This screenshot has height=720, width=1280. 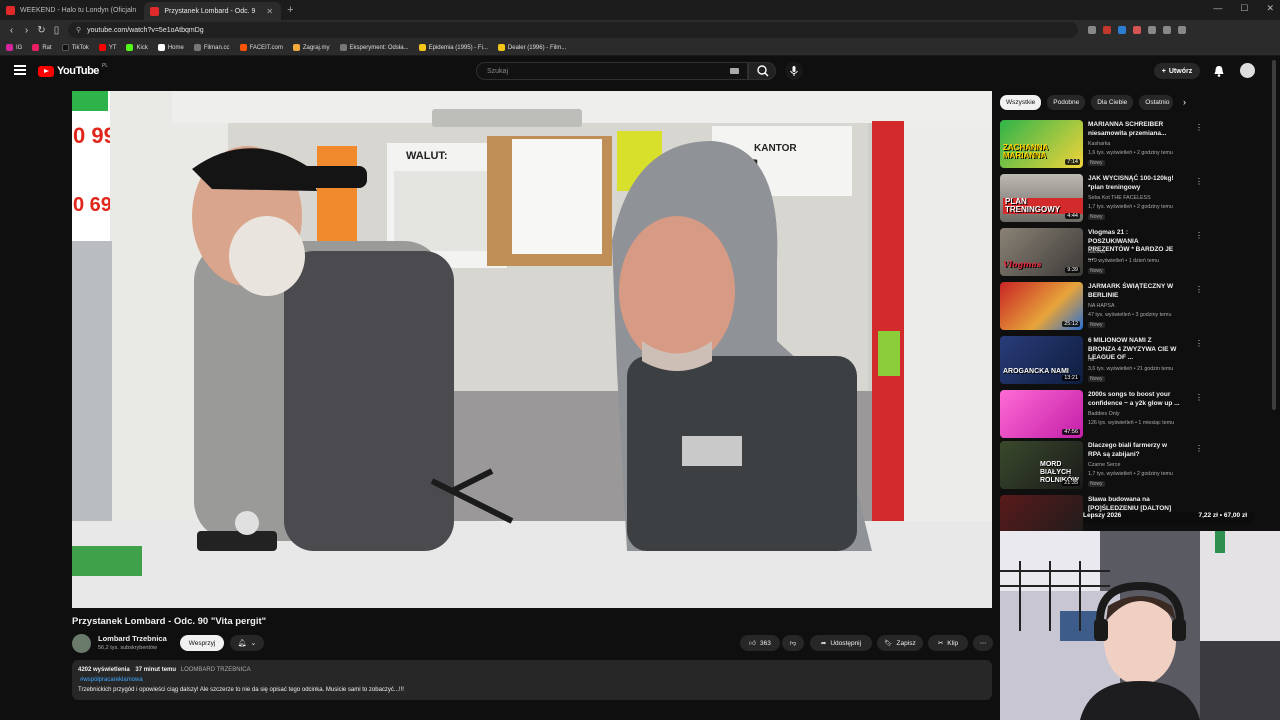 I want to click on notifications-bell-icon, so click(x=1219, y=71).